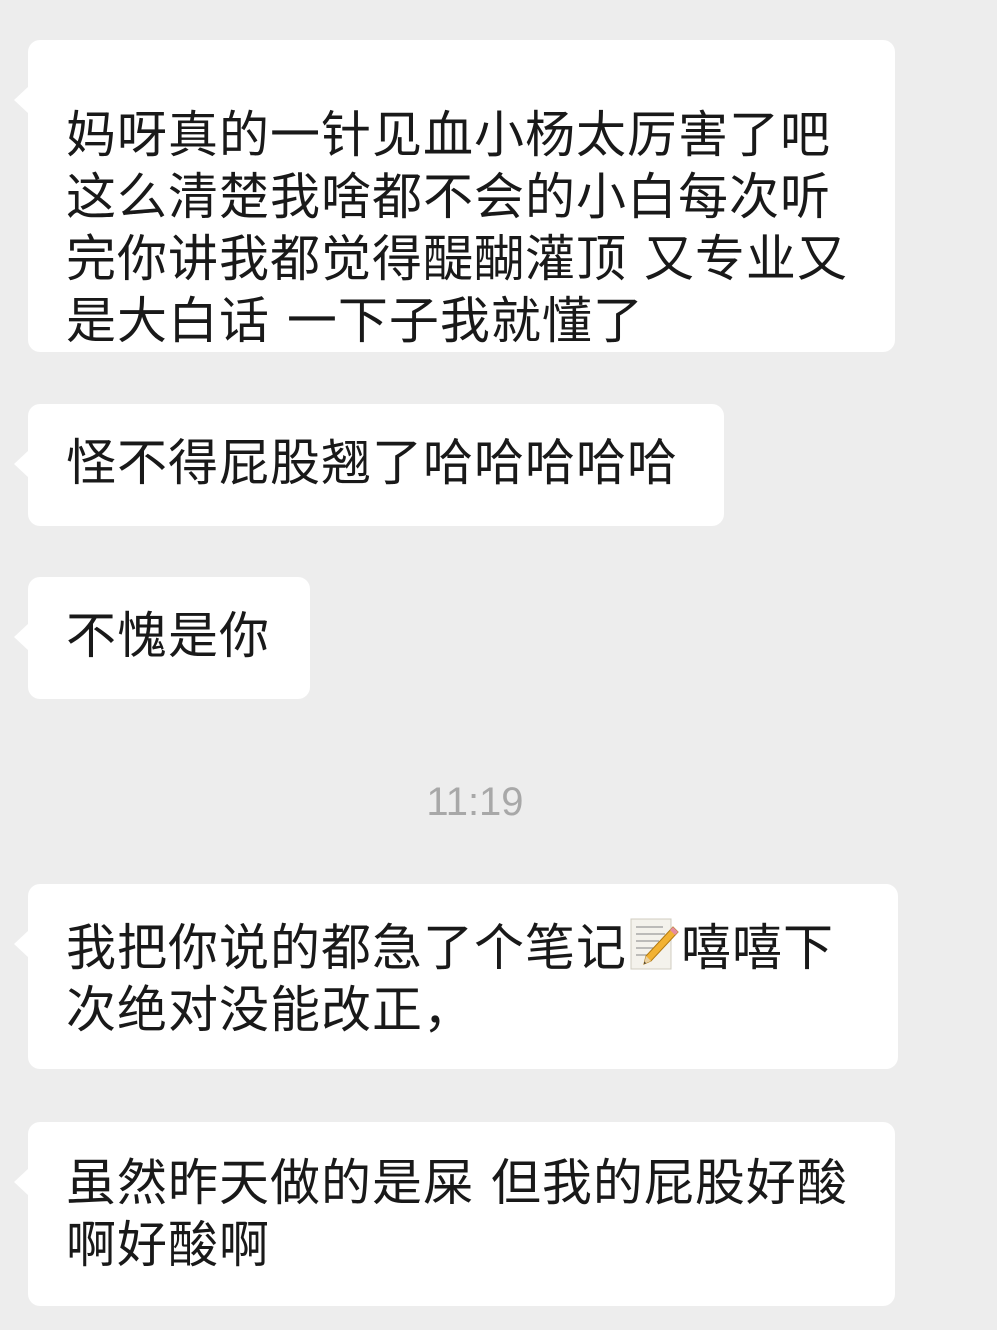 This screenshot has height=1330, width=997. I want to click on message-bubble: 虽然昨天做的是屎 但我的屁股好酸 啊好酸啊, so click(454, 1214).